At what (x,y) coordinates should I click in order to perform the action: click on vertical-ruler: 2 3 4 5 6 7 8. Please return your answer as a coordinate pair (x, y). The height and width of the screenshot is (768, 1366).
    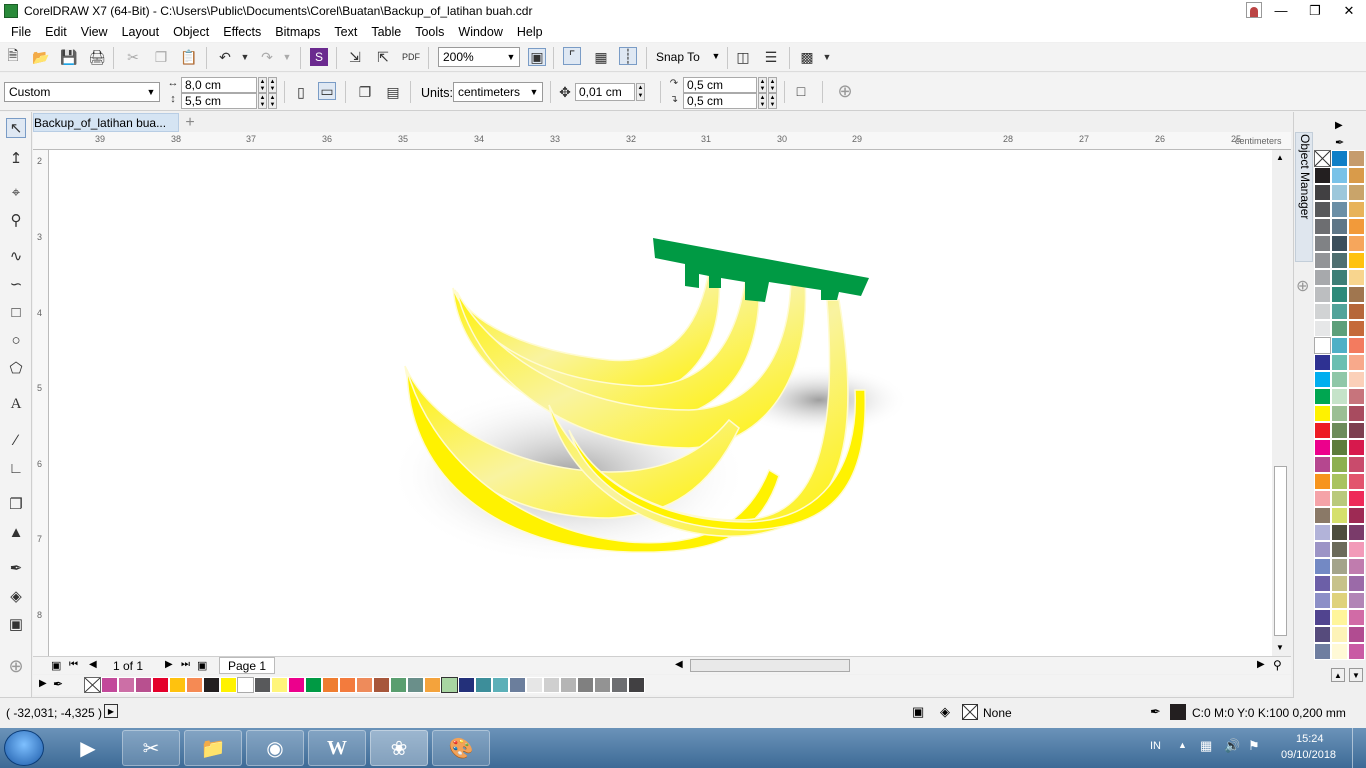
    Looking at the image, I should click on (41, 403).